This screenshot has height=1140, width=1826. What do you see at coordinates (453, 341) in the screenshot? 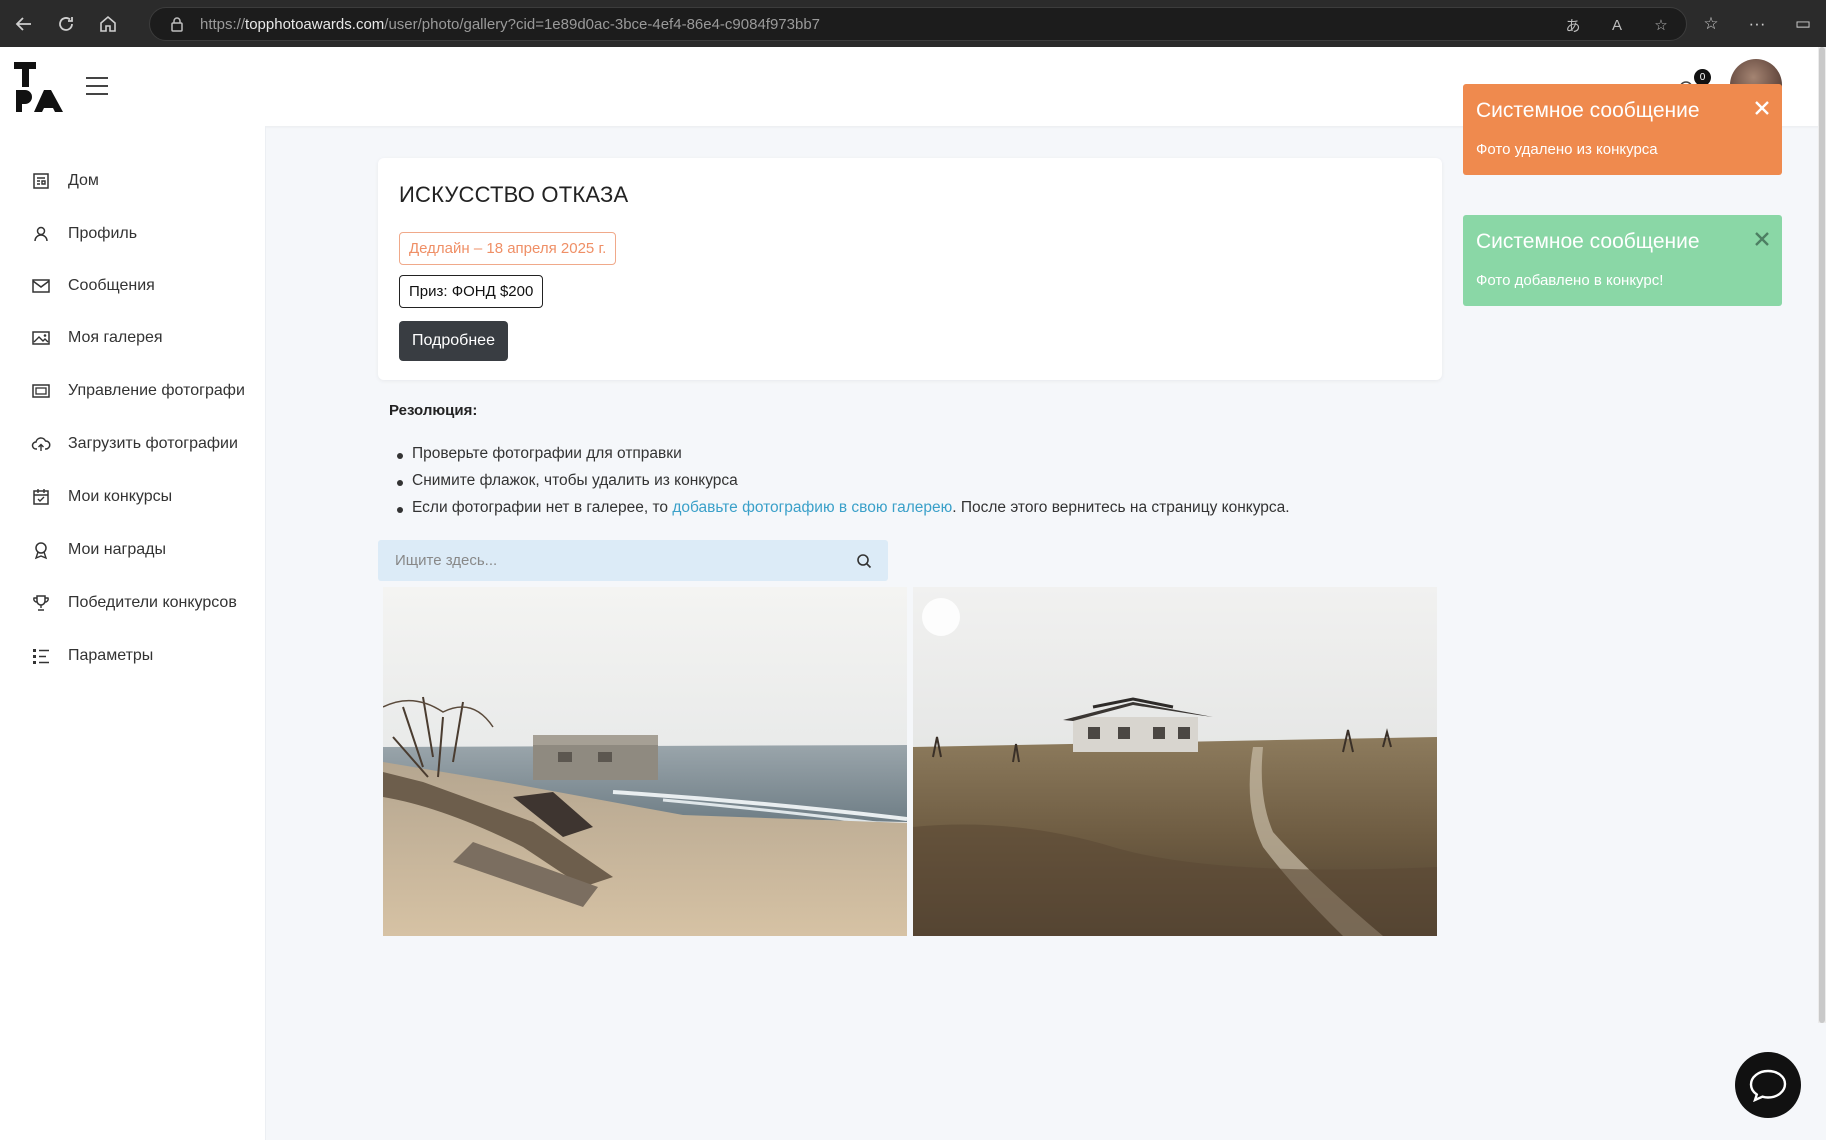
I see `more-details-button: Подробнее` at bounding box center [453, 341].